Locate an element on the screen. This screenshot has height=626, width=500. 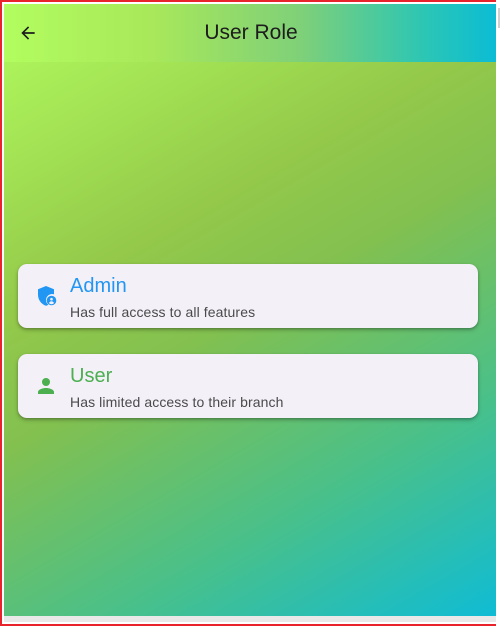
app-bar: User Role is located at coordinates (251, 33).